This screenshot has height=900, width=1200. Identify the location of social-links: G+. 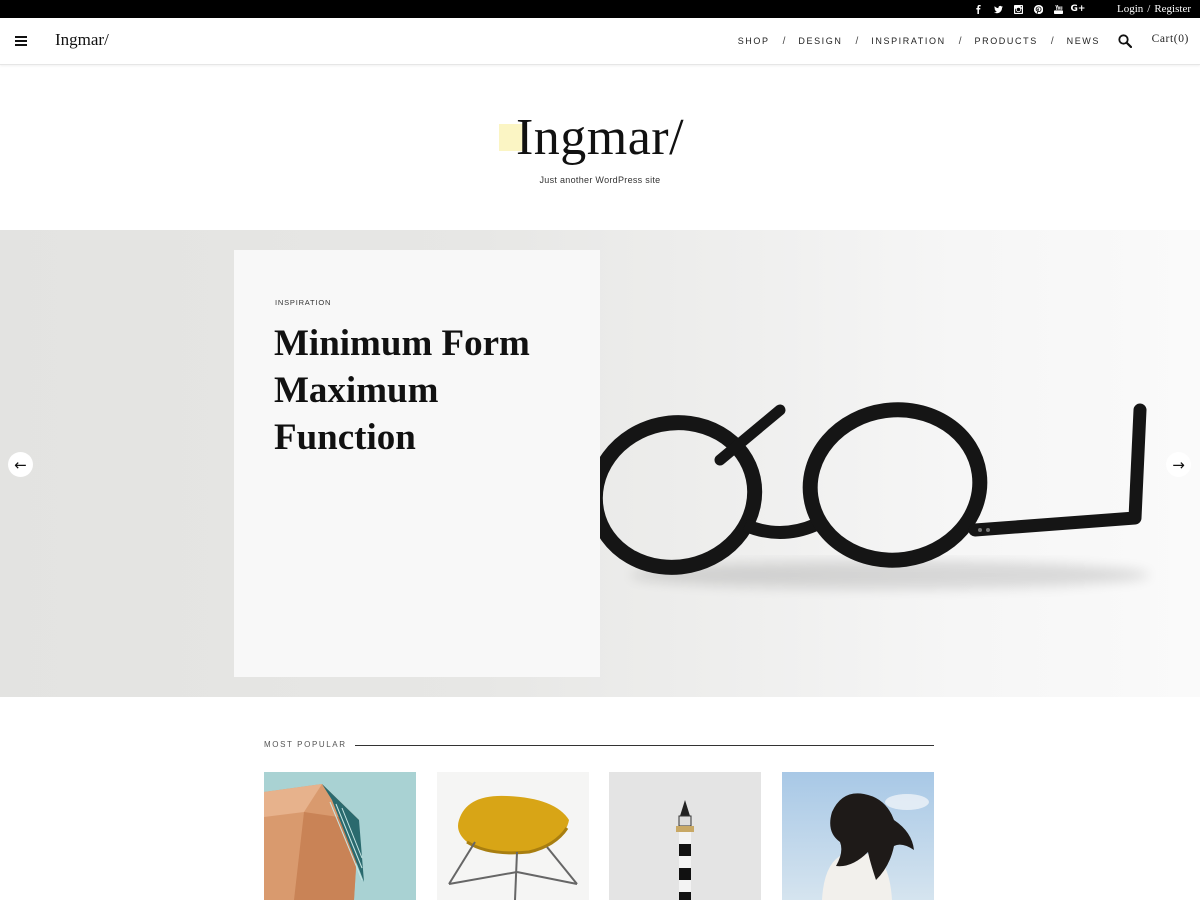
(1028, 9).